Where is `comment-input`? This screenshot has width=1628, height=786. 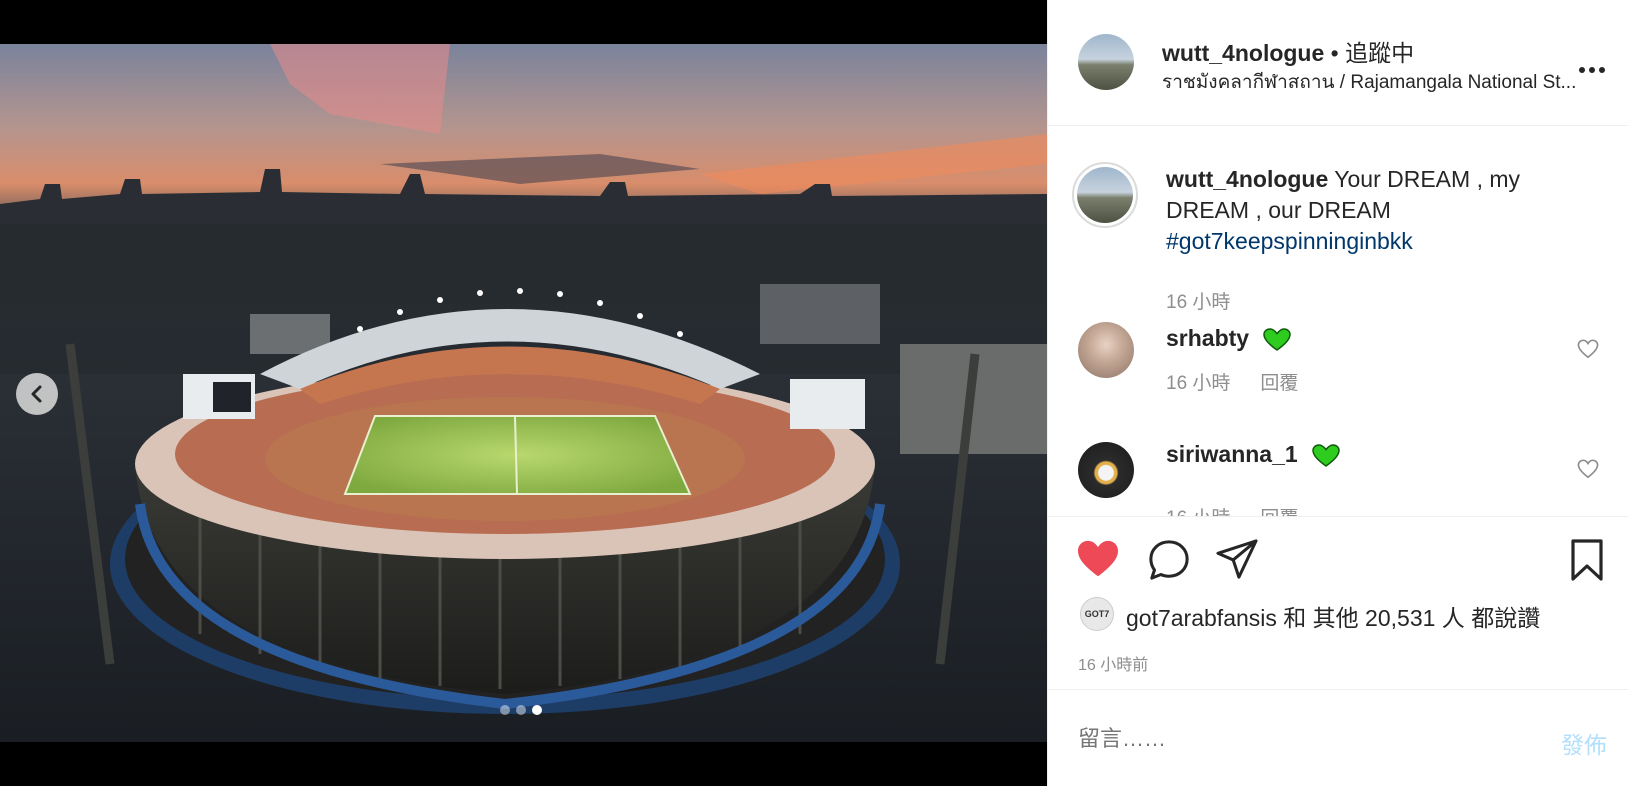 comment-input is located at coordinates (1288, 739).